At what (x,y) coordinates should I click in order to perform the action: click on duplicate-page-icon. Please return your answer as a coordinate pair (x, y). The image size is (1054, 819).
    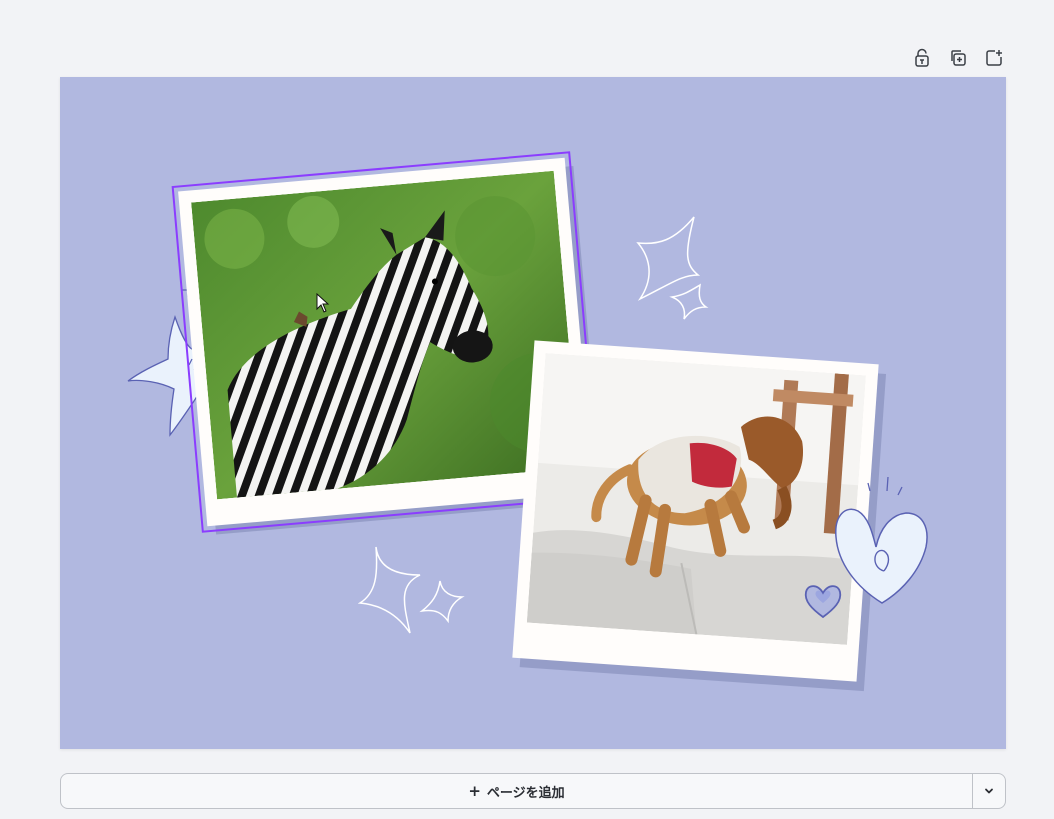
    Looking at the image, I should click on (958, 58).